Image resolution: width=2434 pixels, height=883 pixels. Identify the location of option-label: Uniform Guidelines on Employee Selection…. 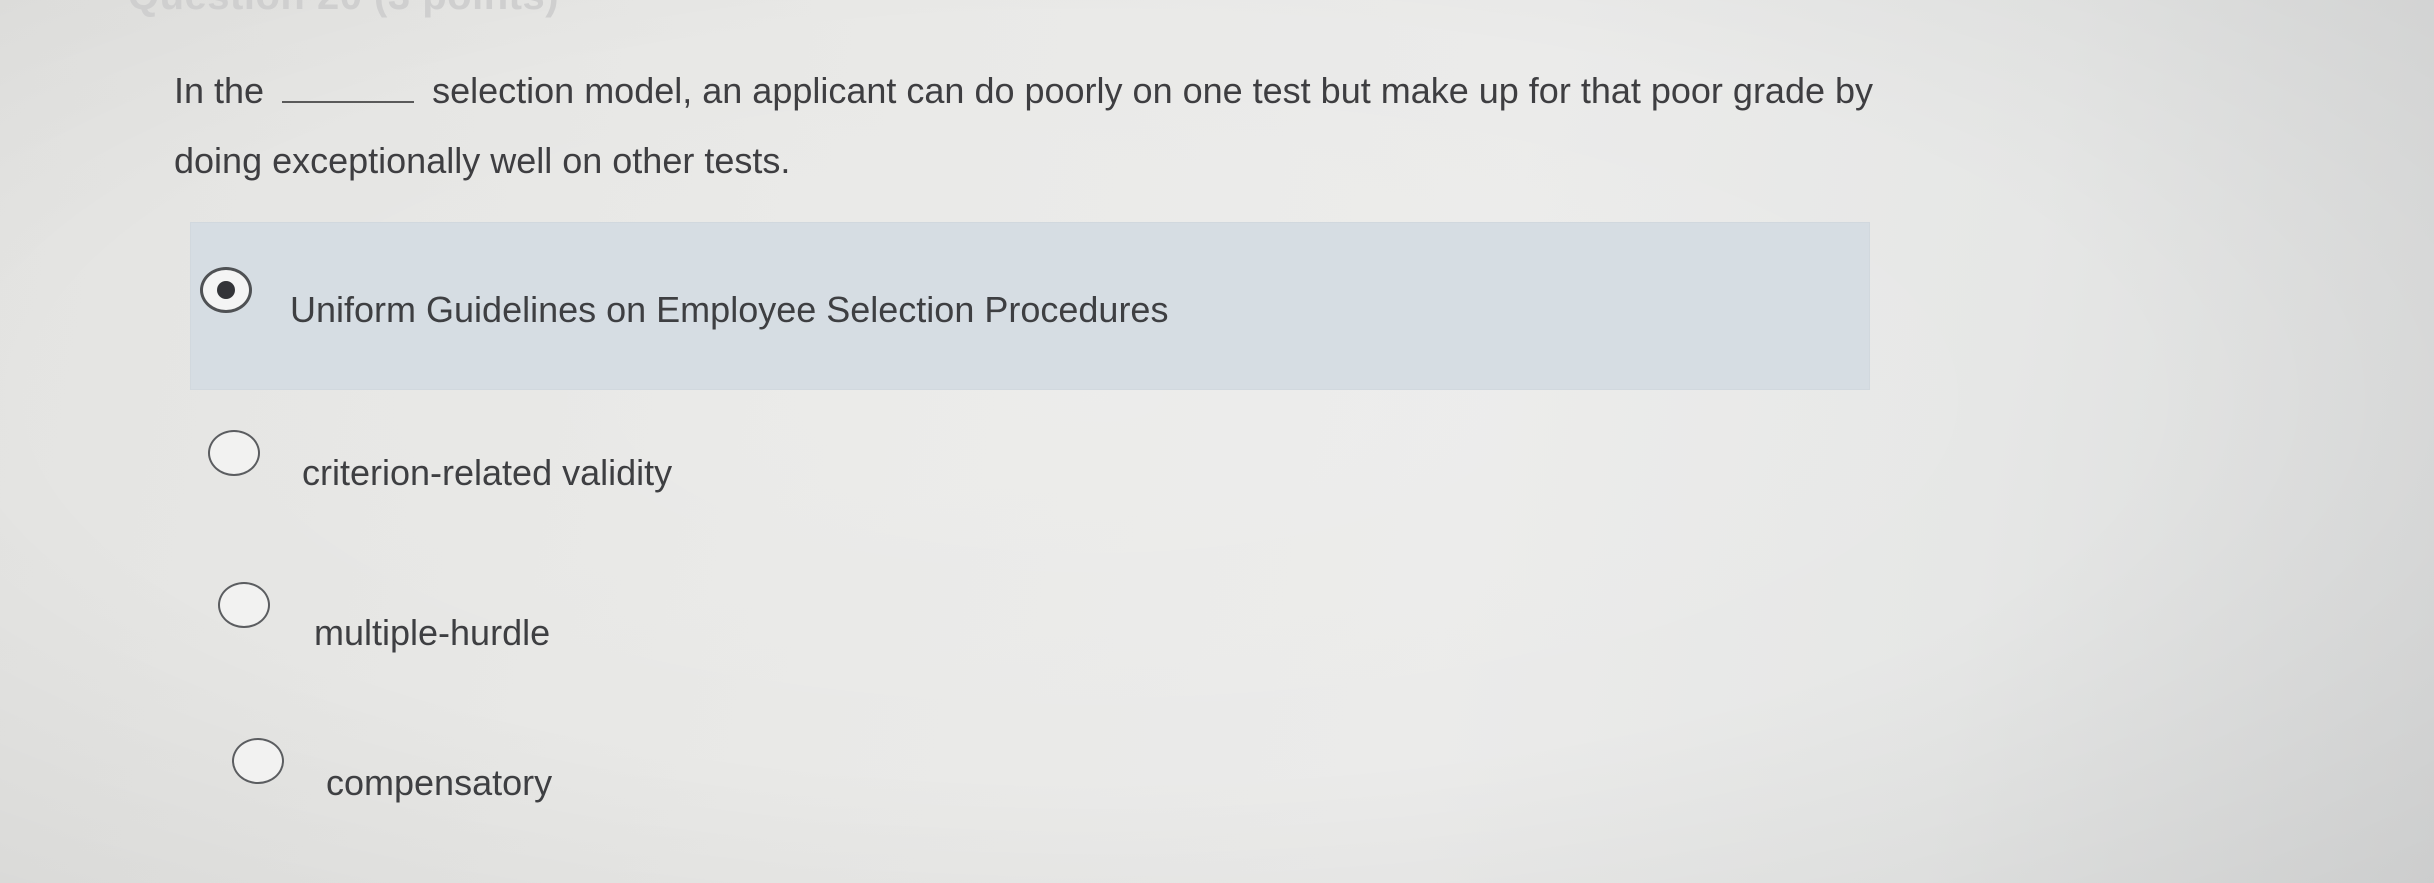
(729, 309).